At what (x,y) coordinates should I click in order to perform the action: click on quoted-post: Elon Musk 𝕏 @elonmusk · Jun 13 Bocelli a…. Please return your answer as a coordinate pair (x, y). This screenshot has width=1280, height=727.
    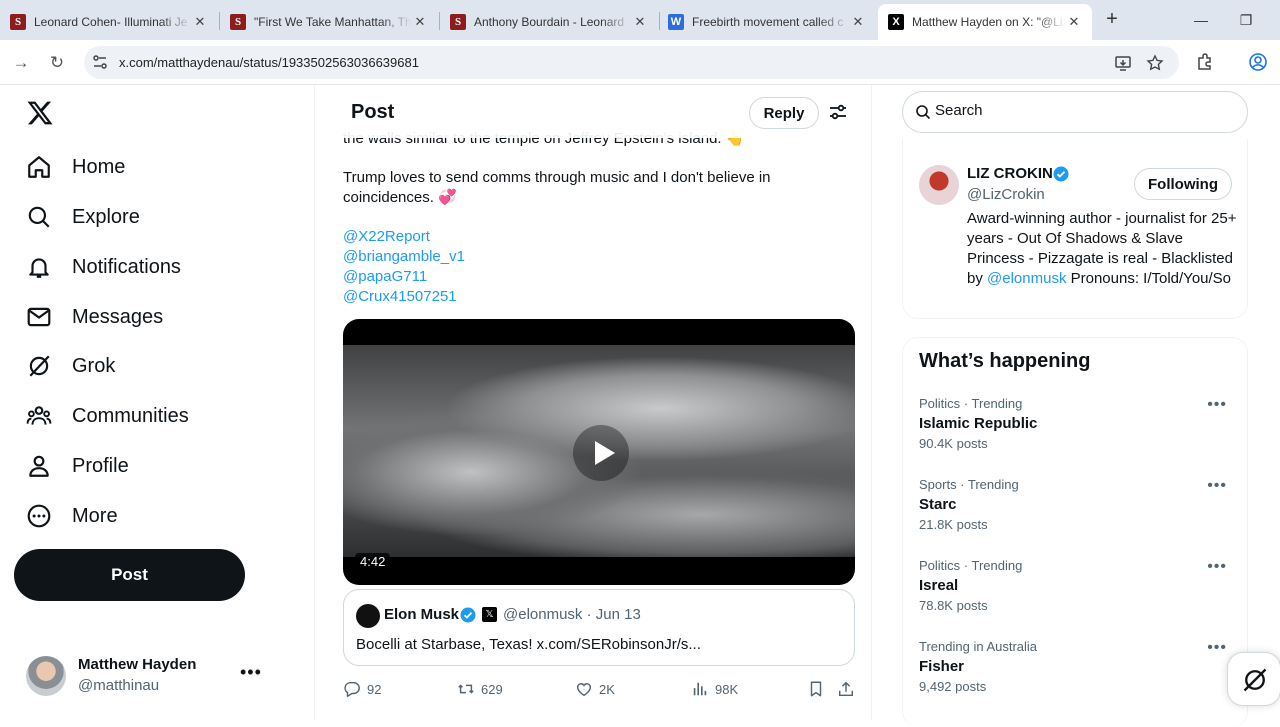
    Looking at the image, I should click on (599, 627).